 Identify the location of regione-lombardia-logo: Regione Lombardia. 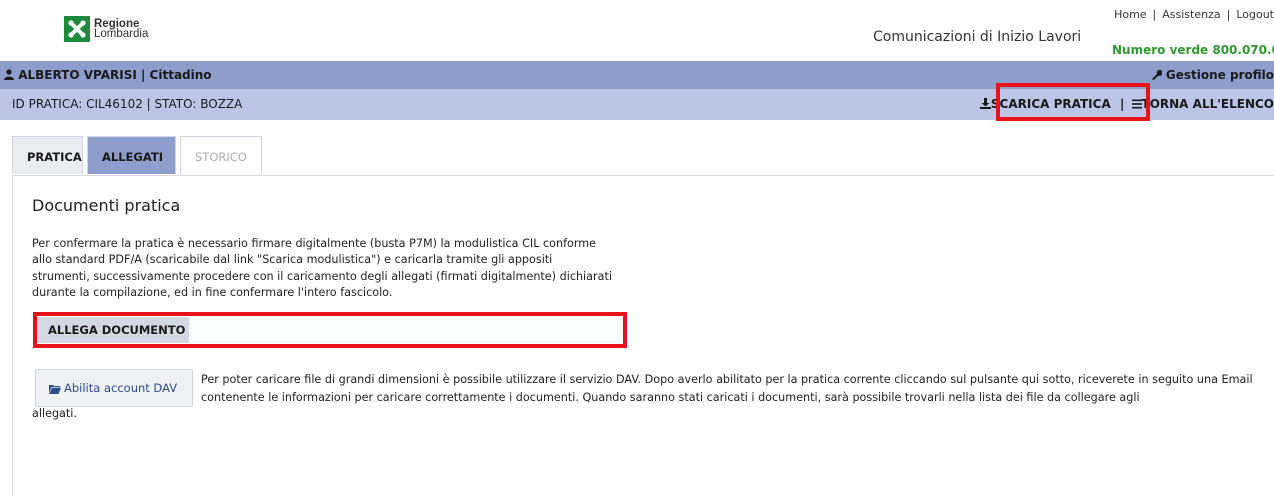
(106, 29).